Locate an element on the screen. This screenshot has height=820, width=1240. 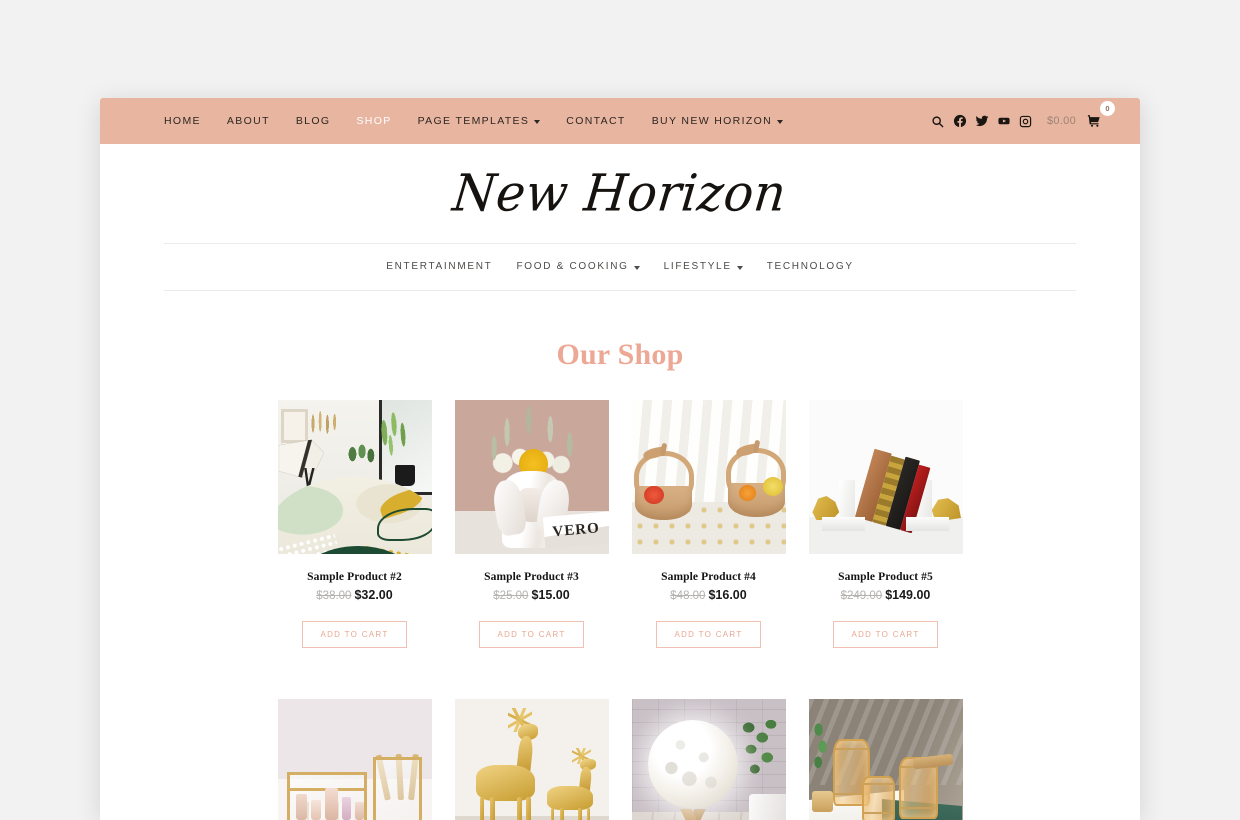
nav-label: BLOG is located at coordinates (313, 120).